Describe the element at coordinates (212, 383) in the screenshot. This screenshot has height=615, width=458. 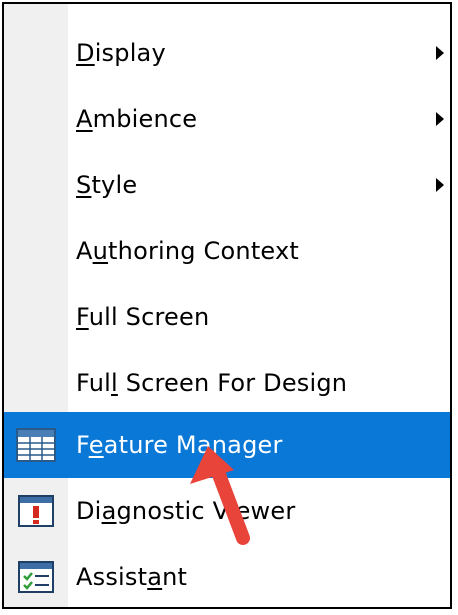
I see `menu-item-label: Full Screen For Design` at that location.